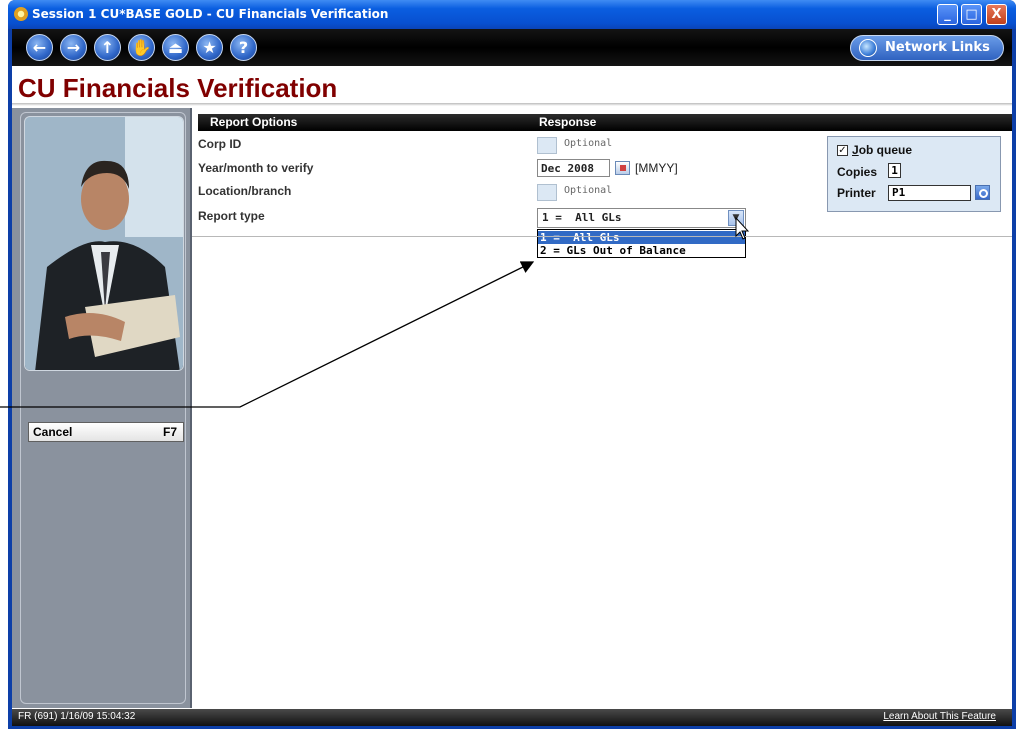 This screenshot has width=1018, height=729. Describe the element at coordinates (602, 236) in the screenshot. I see `form-divider` at that location.